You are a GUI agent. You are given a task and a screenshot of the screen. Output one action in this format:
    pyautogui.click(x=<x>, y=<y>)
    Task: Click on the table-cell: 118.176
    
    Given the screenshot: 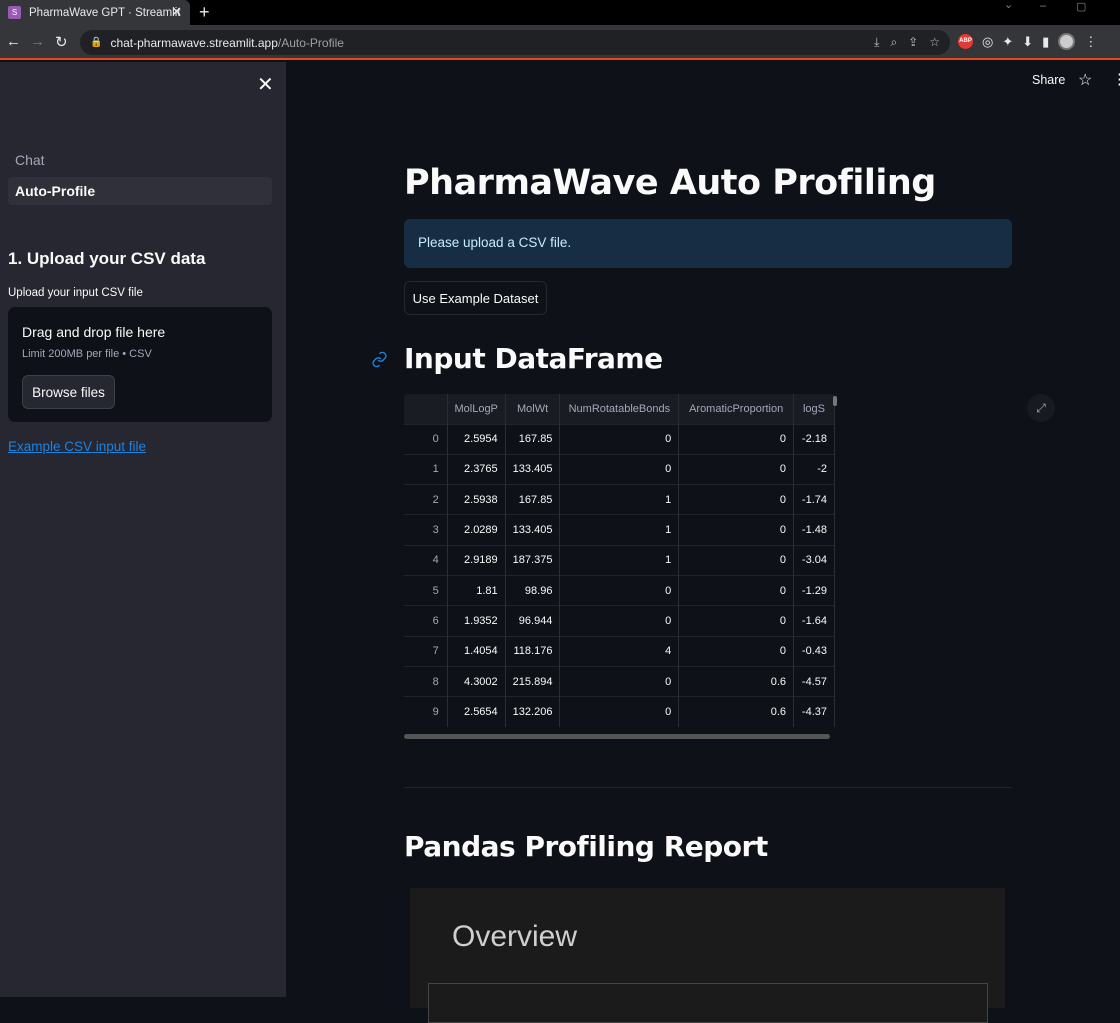 What is the action you would take?
    pyautogui.click(x=533, y=651)
    